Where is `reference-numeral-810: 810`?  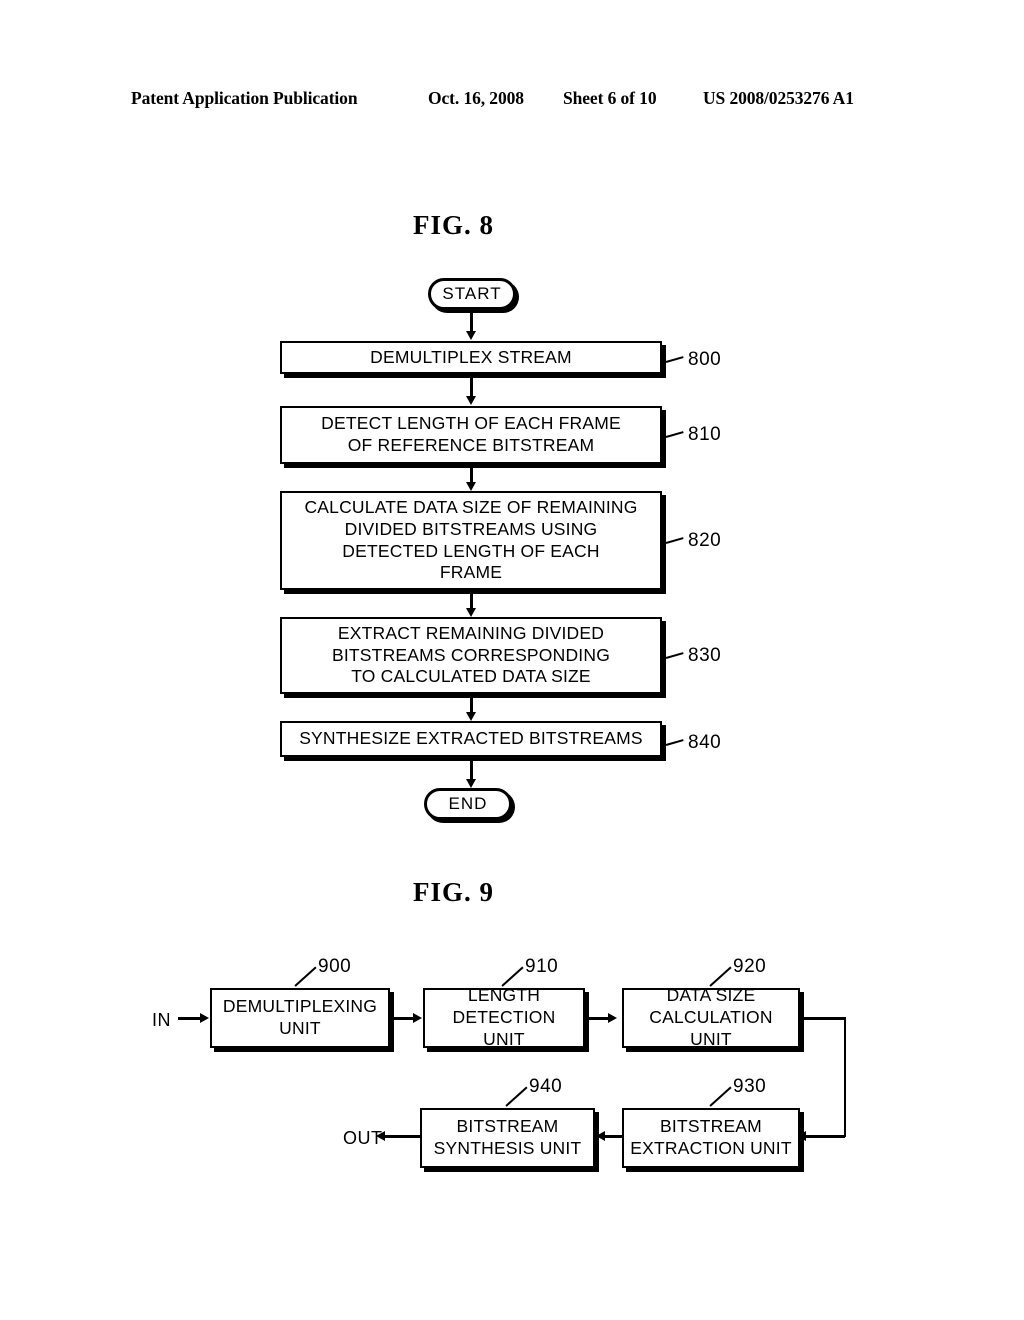
reference-numeral-810: 810 is located at coordinates (705, 434).